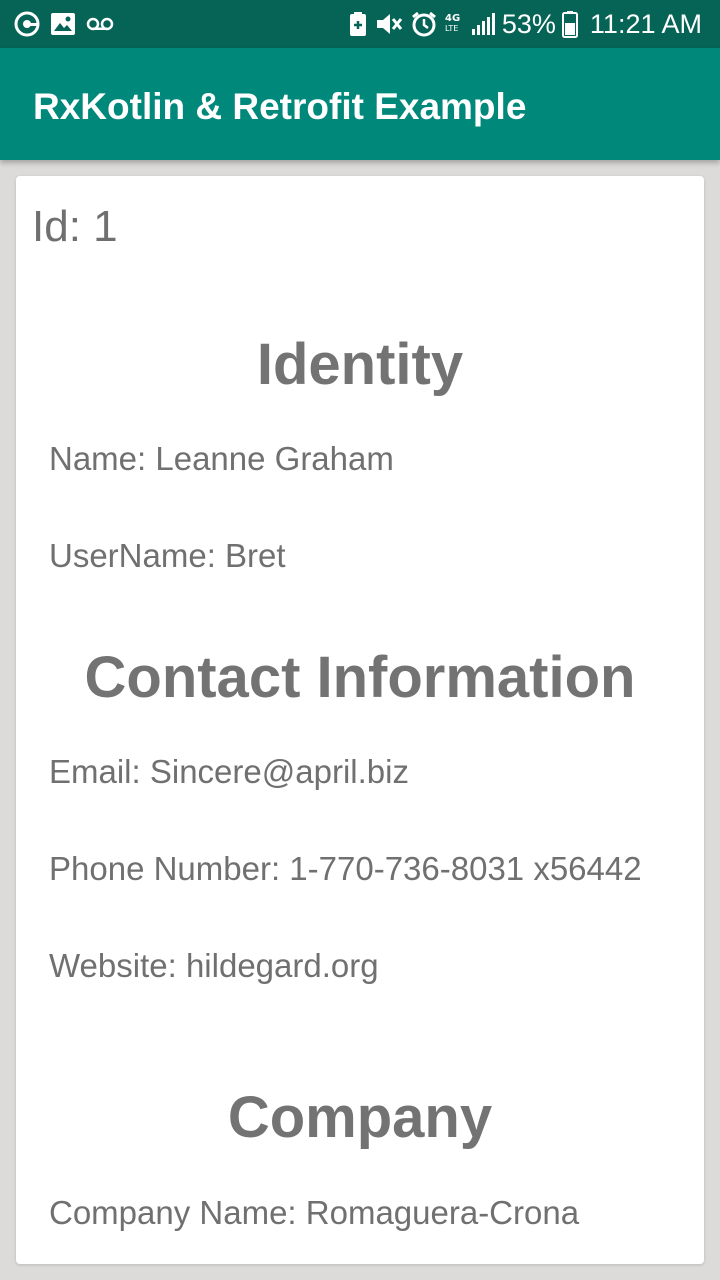 This screenshot has width=720, height=1280. What do you see at coordinates (280, 106) in the screenshot?
I see `app-title: RxKotlin & Retrofit Example` at bounding box center [280, 106].